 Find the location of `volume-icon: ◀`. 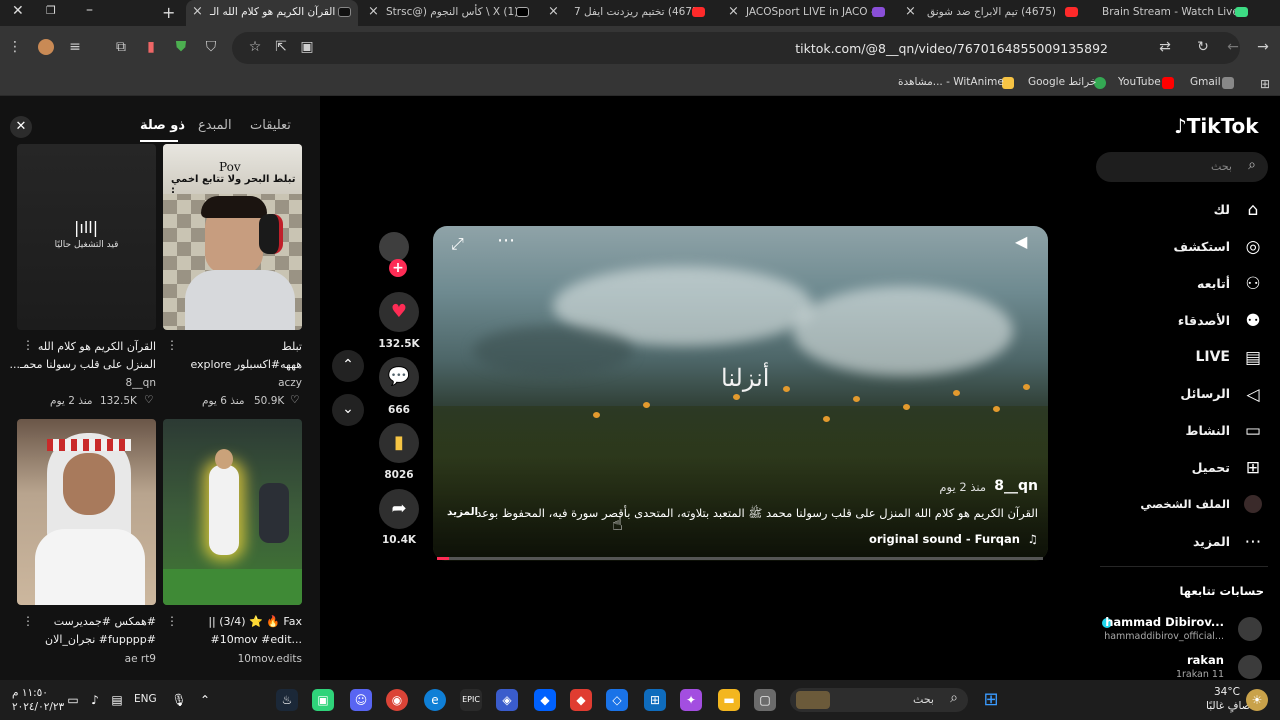

volume-icon: ◀ is located at coordinates (1021, 241).